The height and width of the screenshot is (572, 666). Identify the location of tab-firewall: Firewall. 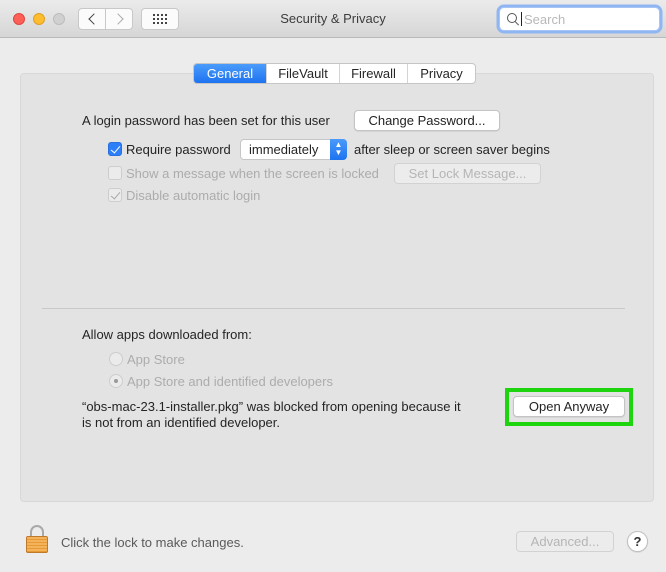
(373, 73).